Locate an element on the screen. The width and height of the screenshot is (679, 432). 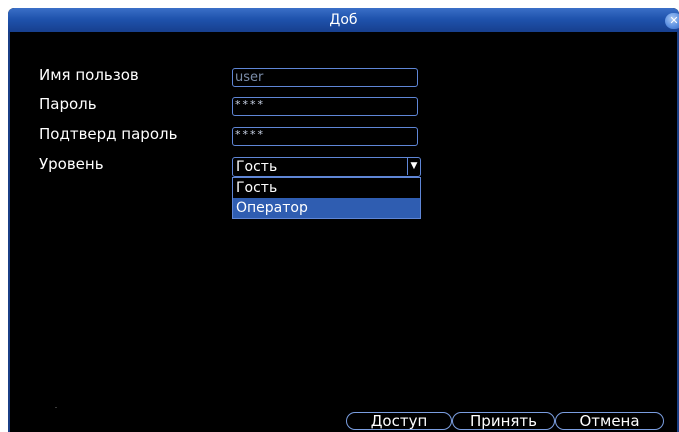
level-option-guest: Гость is located at coordinates (326, 188).